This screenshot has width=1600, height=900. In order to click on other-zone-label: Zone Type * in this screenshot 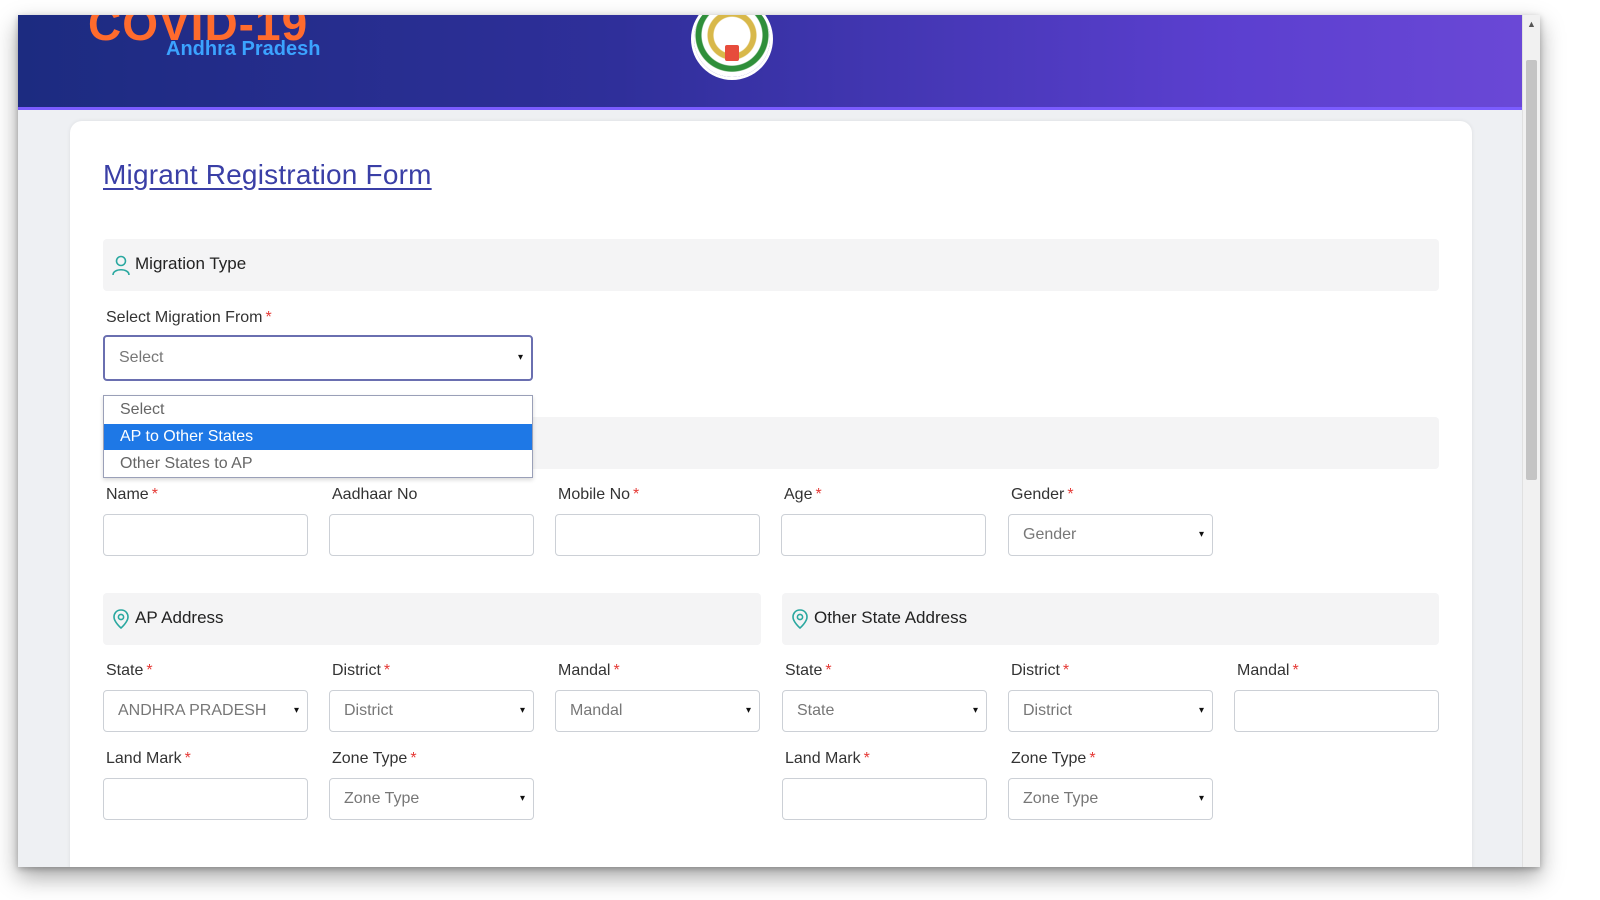, I will do `click(1053, 759)`.